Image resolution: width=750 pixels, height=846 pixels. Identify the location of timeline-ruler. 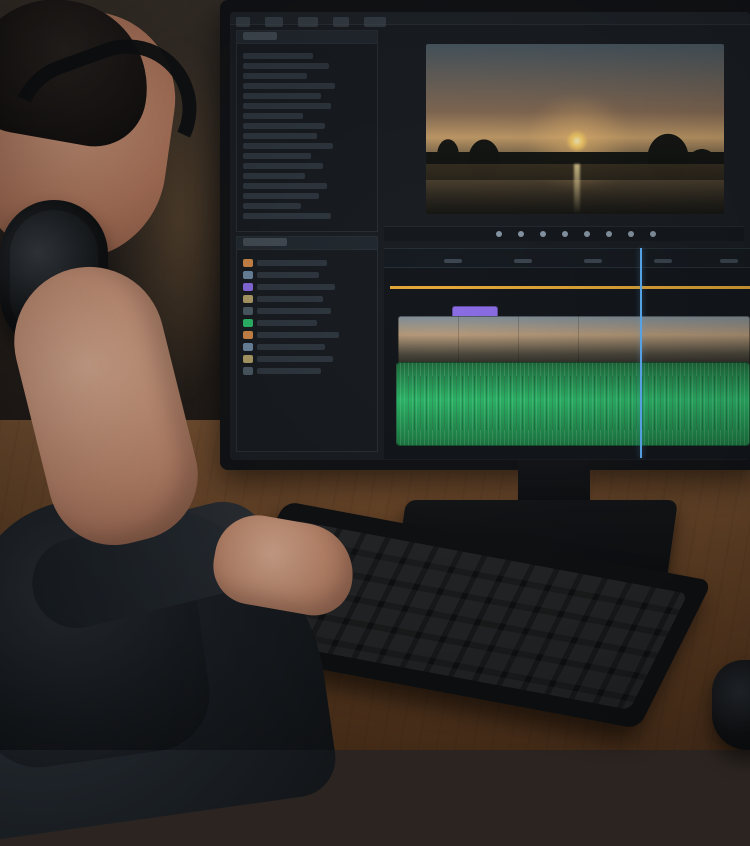
(567, 258).